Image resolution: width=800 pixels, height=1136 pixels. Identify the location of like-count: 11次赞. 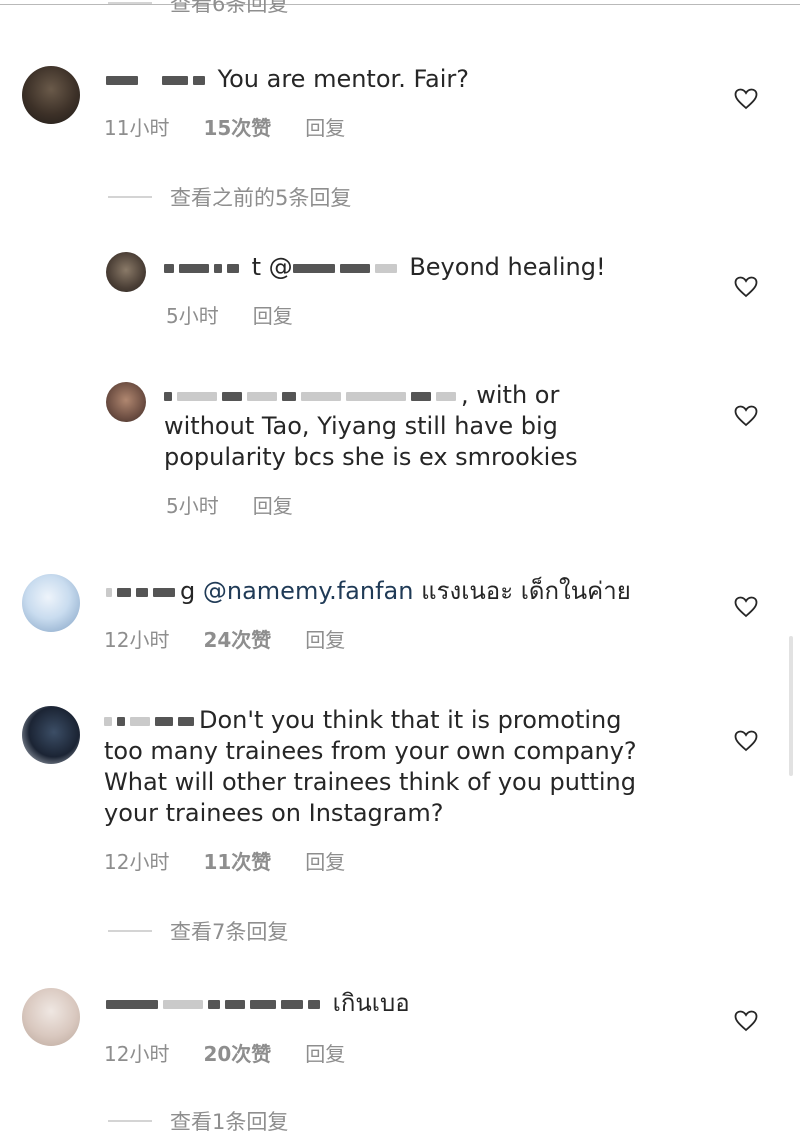
(237, 860).